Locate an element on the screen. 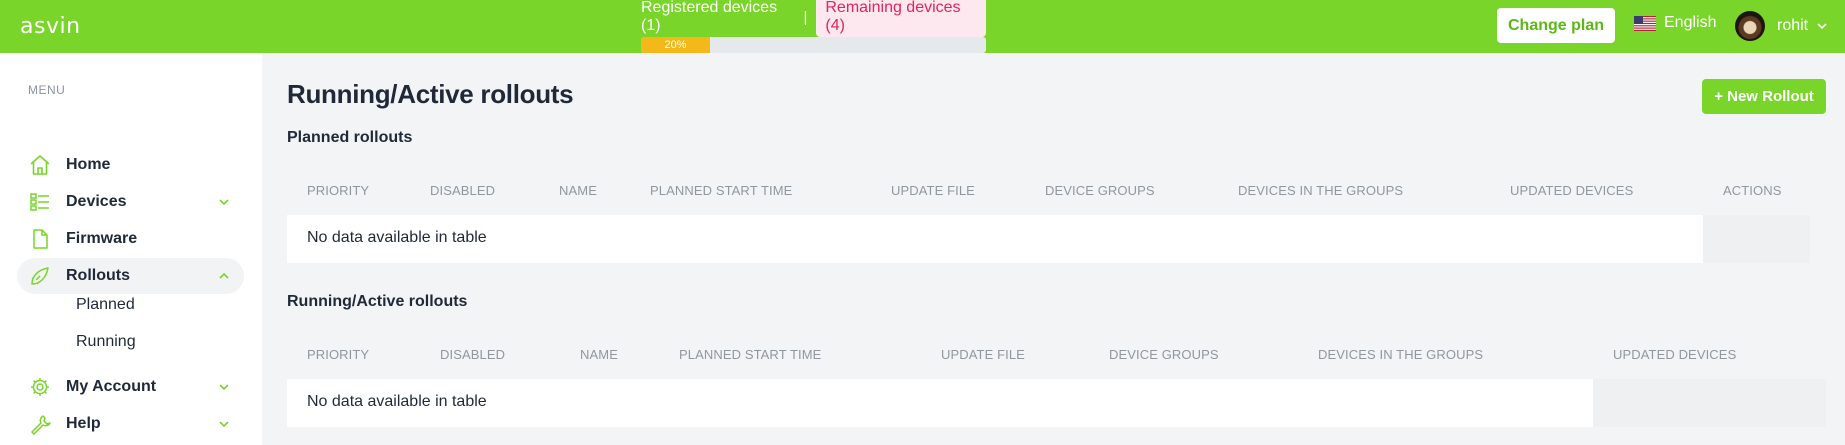 The image size is (1845, 445). updated-devices-column-cell is located at coordinates (1709, 403).